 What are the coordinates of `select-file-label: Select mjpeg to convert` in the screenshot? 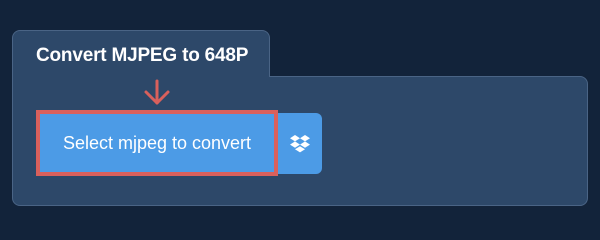 It's located at (157, 142).